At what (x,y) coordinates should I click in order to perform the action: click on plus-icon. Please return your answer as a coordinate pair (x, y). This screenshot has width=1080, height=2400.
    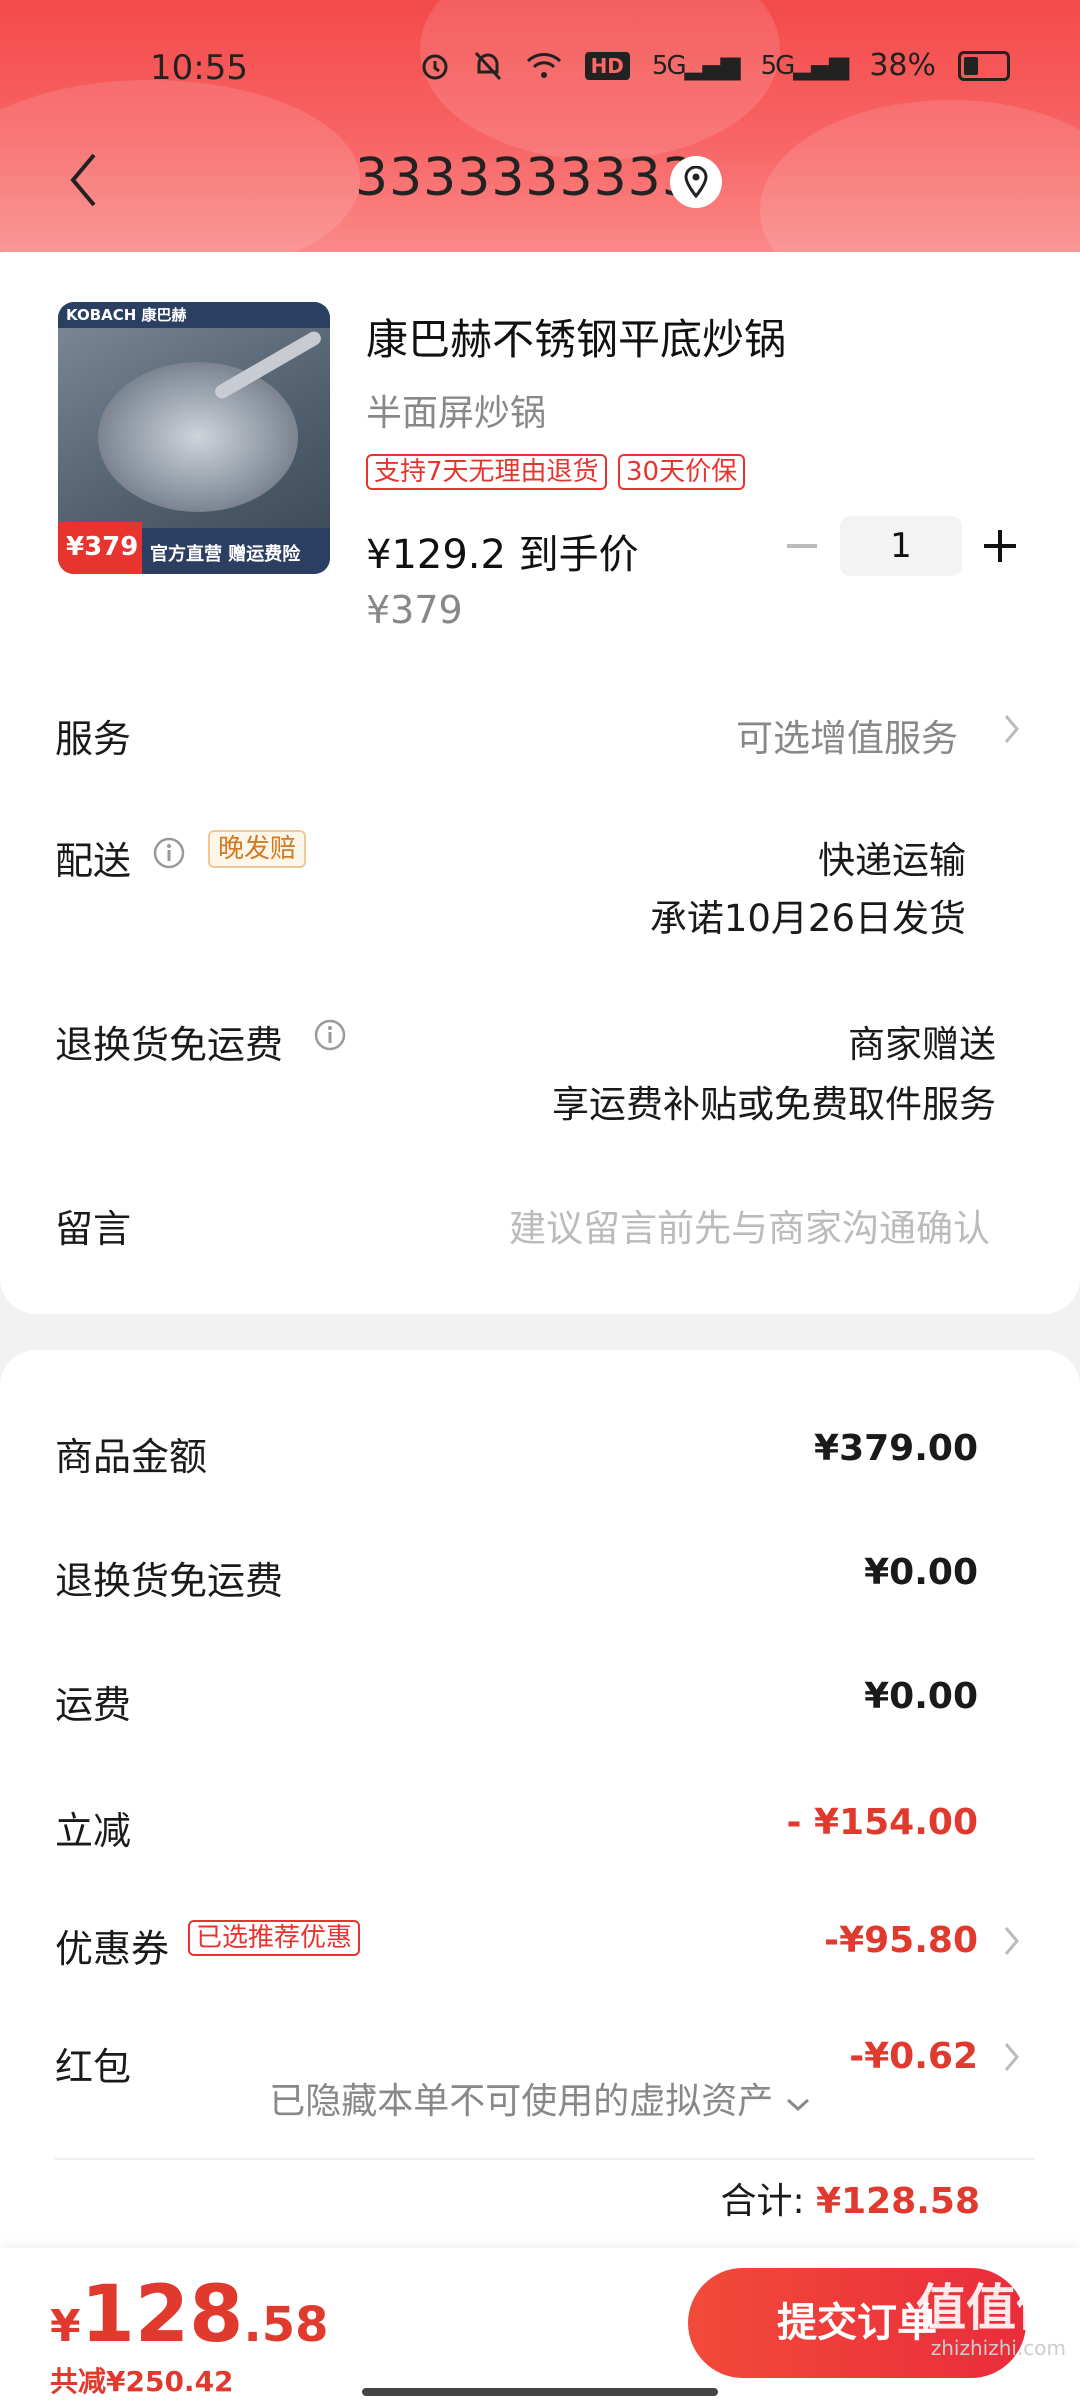
    Looking at the image, I should click on (1000, 546).